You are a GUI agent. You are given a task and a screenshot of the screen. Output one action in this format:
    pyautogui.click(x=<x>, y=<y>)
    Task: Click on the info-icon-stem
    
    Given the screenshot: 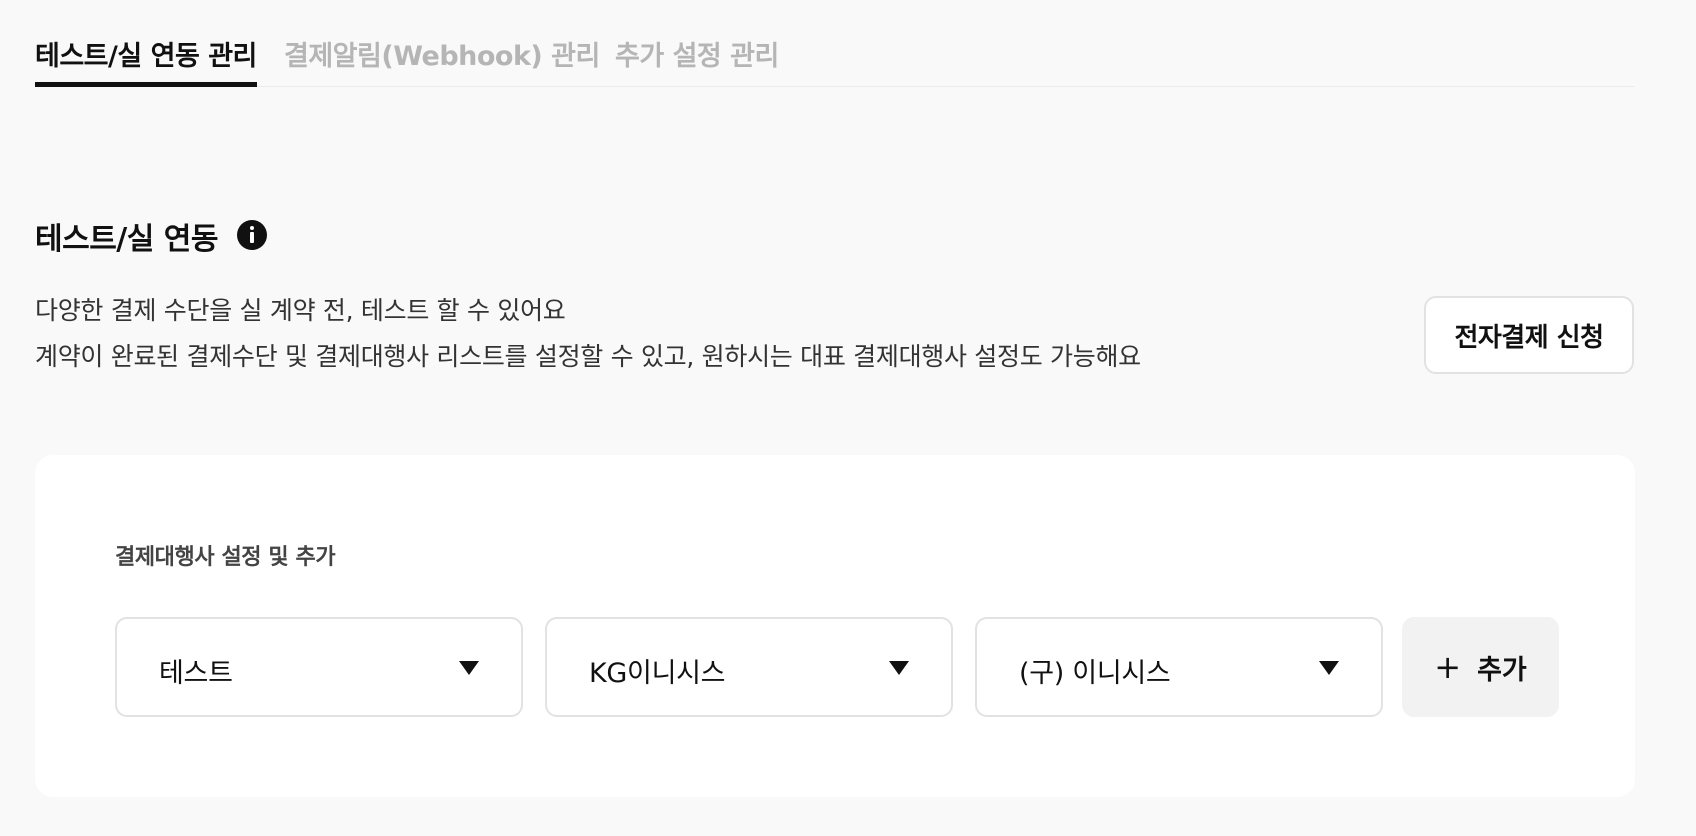 What is the action you would take?
    pyautogui.click(x=252, y=237)
    